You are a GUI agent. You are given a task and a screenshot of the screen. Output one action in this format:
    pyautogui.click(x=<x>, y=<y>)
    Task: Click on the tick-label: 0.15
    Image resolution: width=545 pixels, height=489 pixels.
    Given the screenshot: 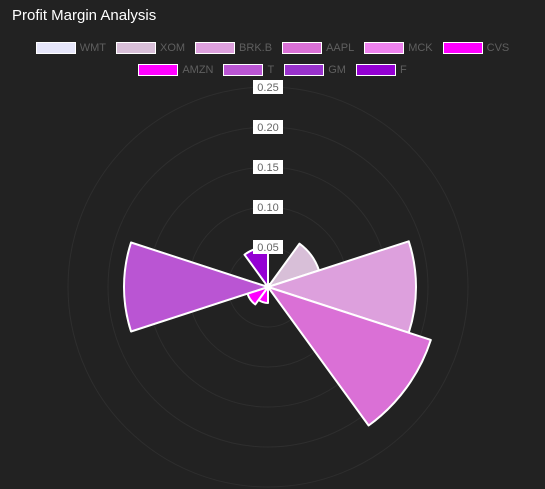 What is the action you would take?
    pyautogui.click(x=267, y=168)
    